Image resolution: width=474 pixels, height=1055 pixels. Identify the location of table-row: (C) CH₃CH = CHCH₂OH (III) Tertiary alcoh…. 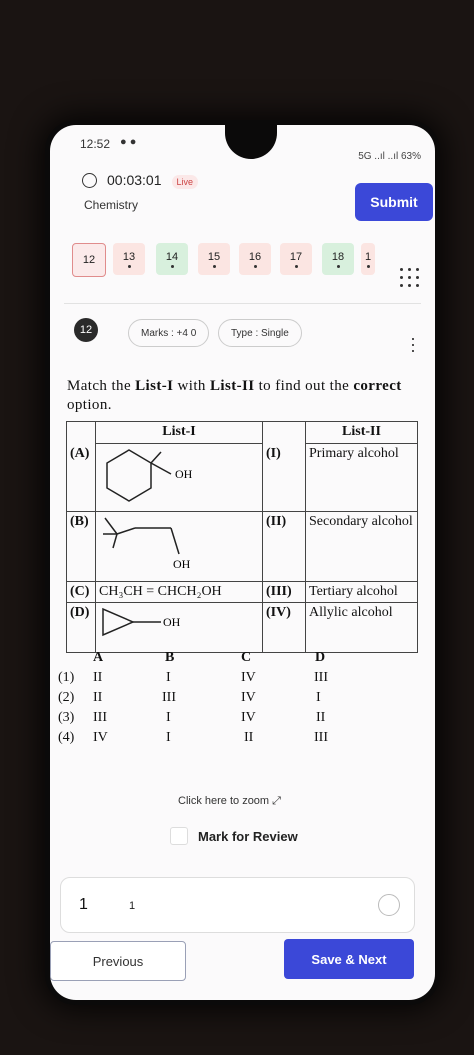
(242, 592).